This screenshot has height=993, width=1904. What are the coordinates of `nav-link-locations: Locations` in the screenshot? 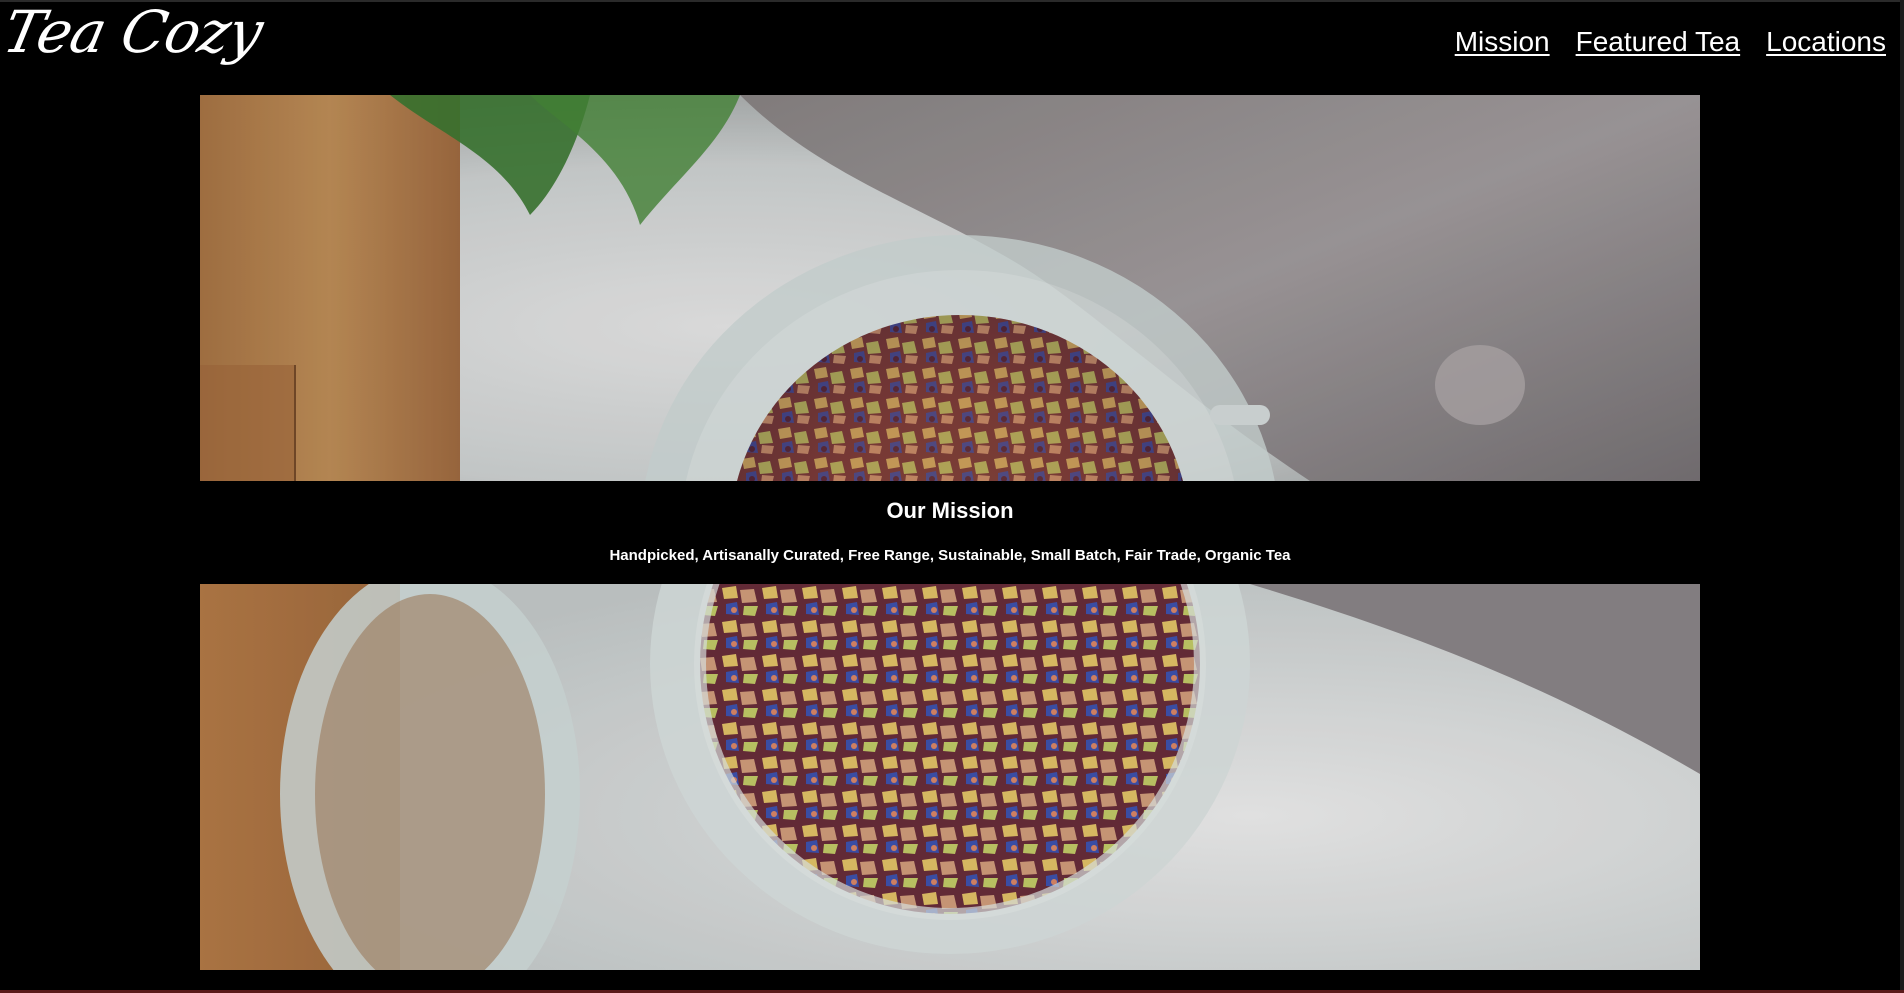 It's located at (1826, 42).